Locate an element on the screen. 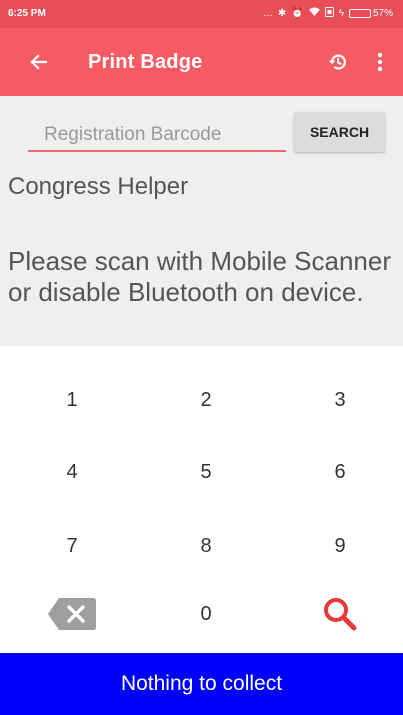 The image size is (403, 715). search-icon is located at coordinates (340, 614).